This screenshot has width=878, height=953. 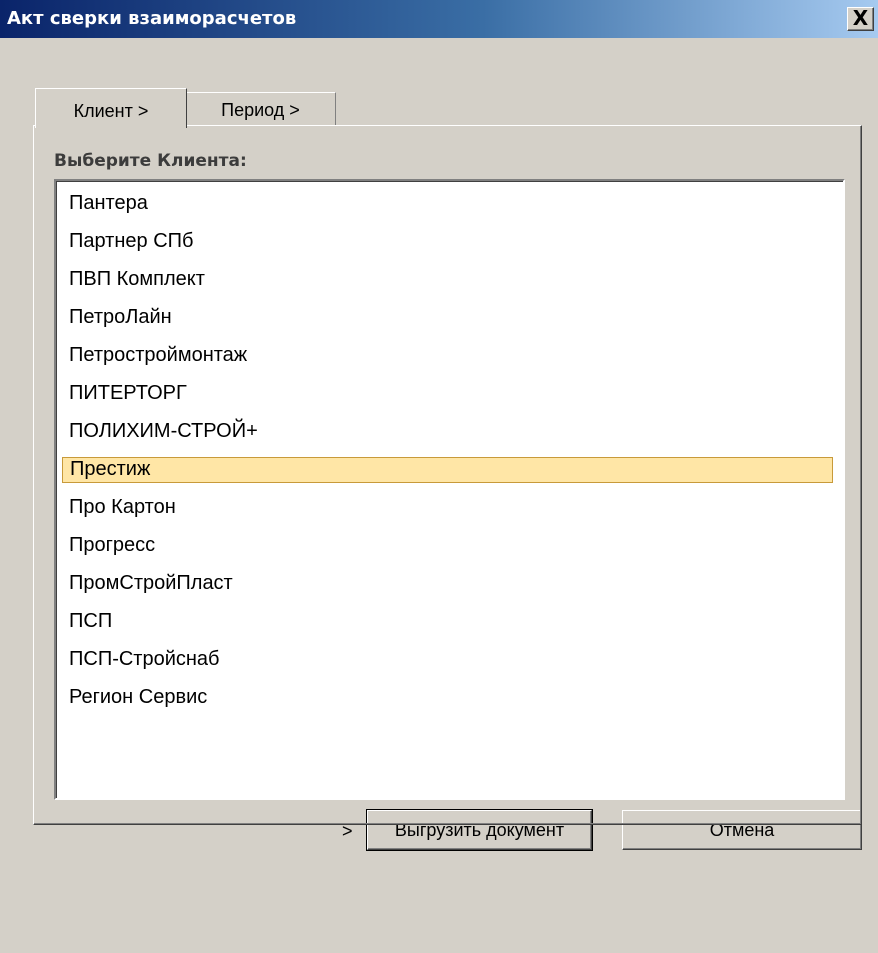 I want to click on client-list-item: ПОЛИХИМ-СТРОЙ+, so click(x=447, y=432).